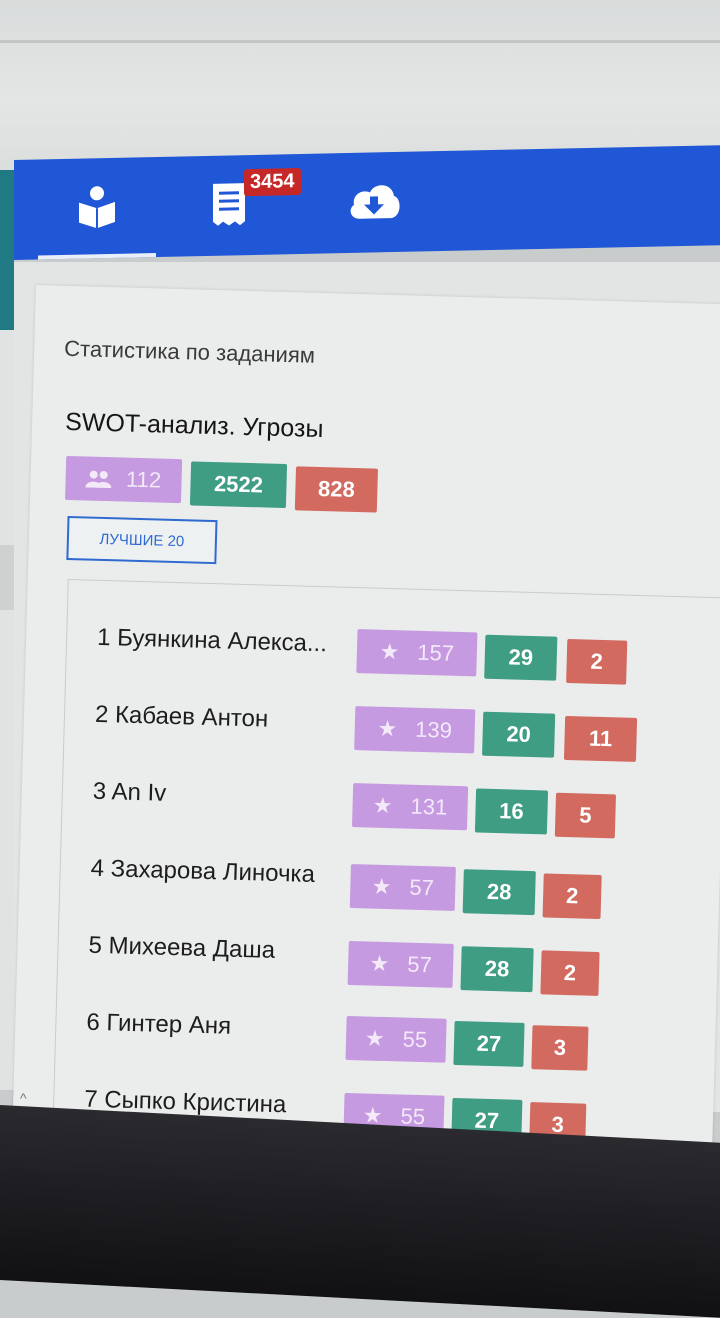  Describe the element at coordinates (521, 657) in the screenshot. I see `green-count: 29` at that location.